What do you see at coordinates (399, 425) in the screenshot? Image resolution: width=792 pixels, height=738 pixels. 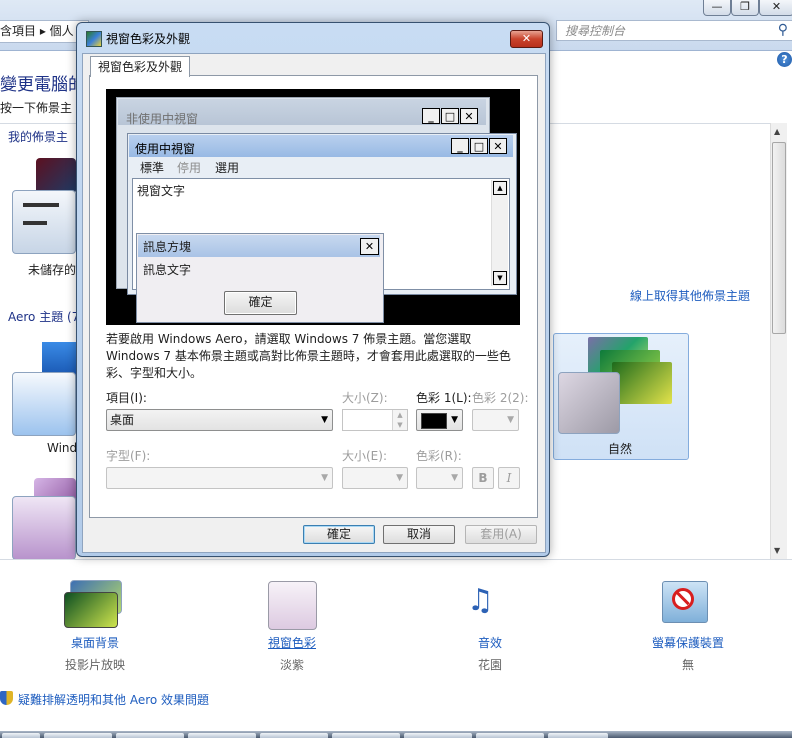 I see `stepper-down-icon: ▼` at bounding box center [399, 425].